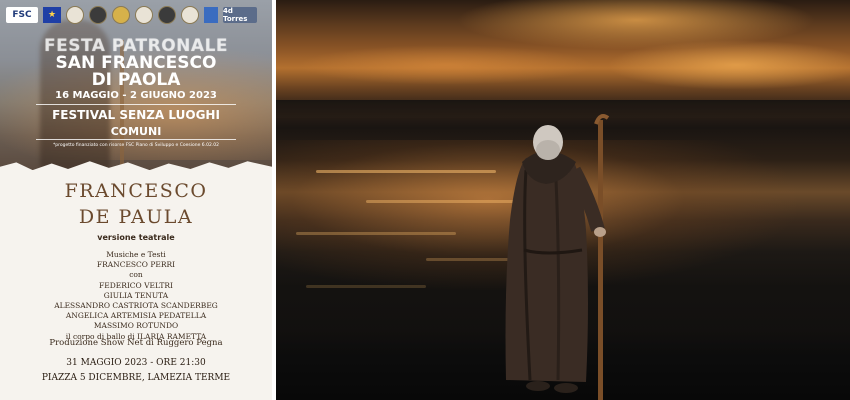  What do you see at coordinates (136, 115) in the screenshot?
I see `festival-name: FESTIVAL SENZA LUOGHI` at bounding box center [136, 115].